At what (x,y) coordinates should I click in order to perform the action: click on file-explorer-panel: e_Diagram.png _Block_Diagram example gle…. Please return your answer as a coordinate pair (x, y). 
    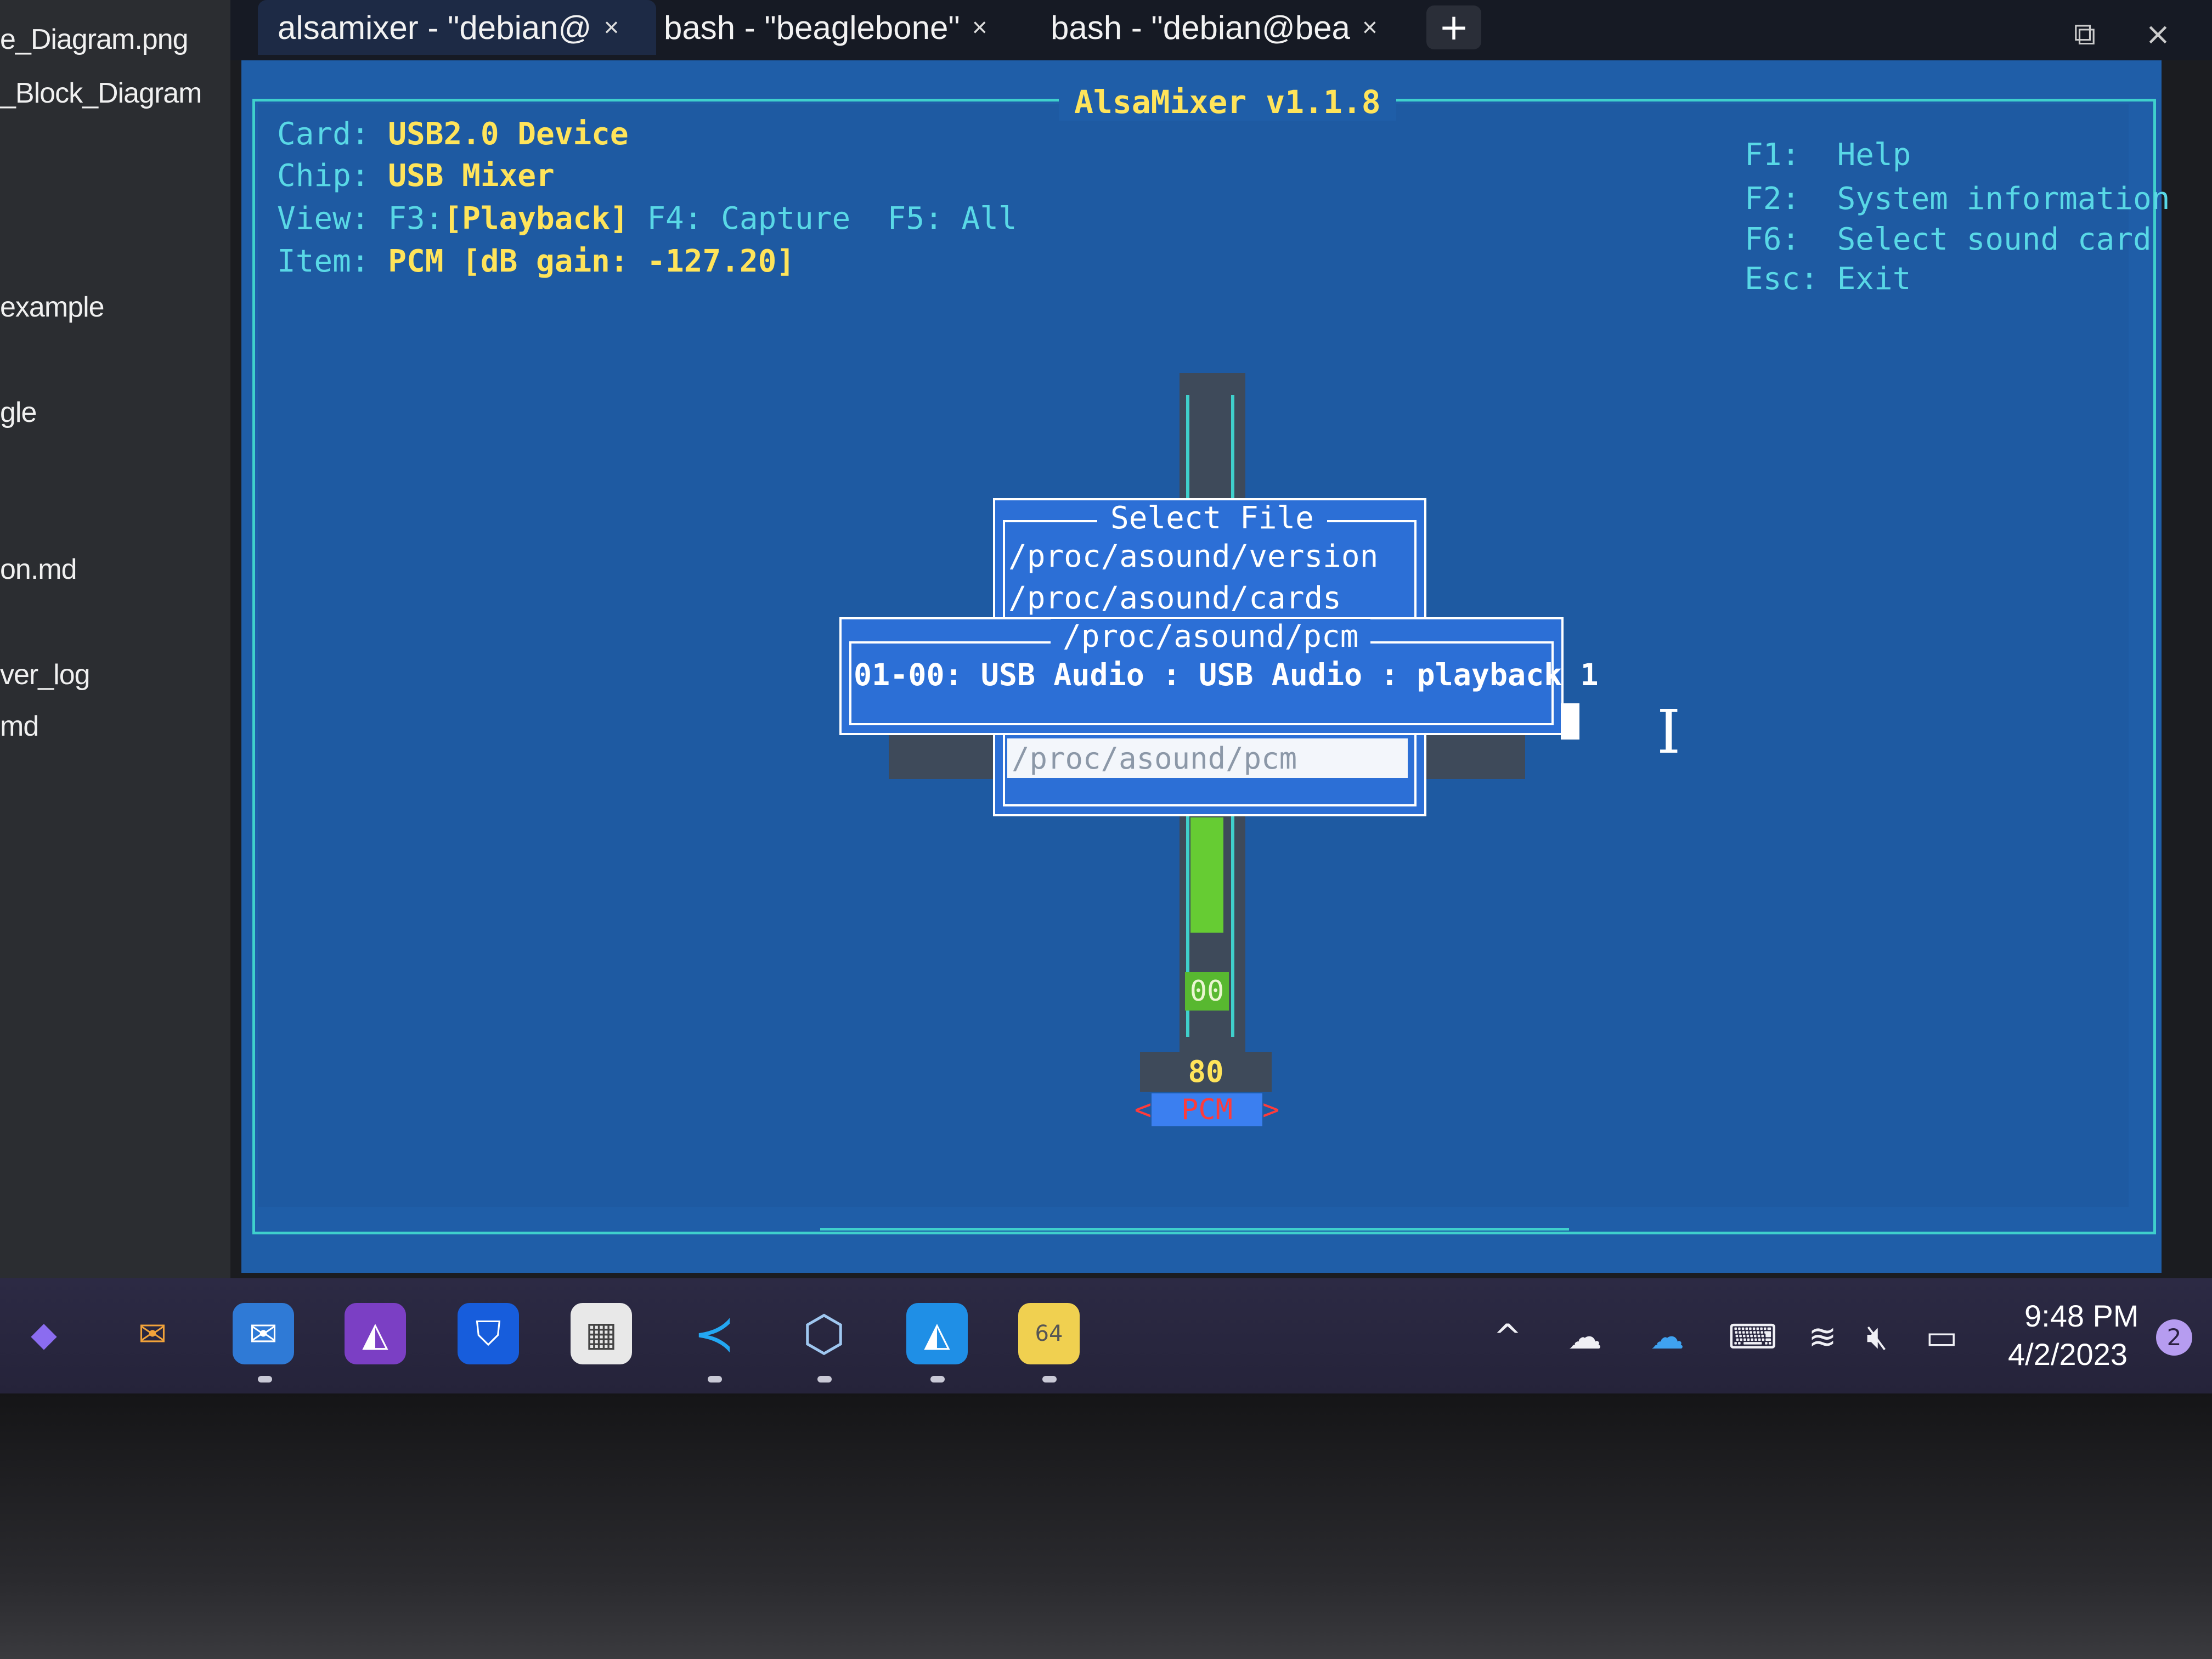
    Looking at the image, I should click on (115, 639).